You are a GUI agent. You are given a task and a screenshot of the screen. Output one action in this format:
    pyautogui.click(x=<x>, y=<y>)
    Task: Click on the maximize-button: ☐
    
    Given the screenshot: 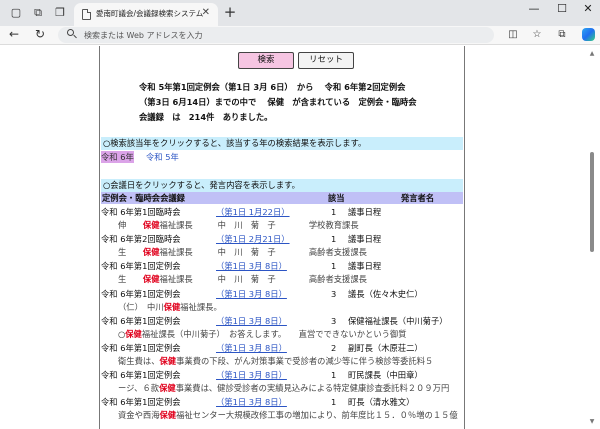 What is the action you would take?
    pyautogui.click(x=562, y=8)
    